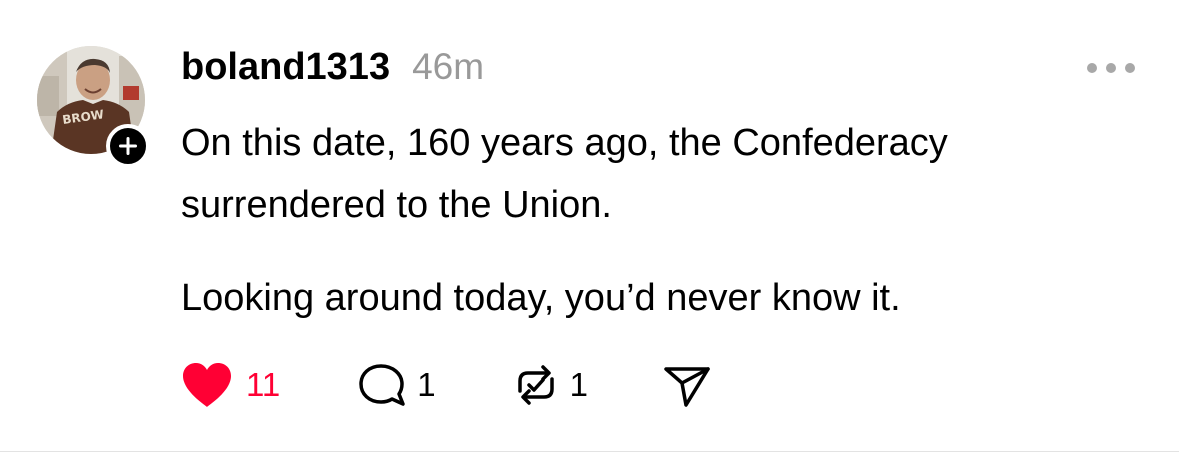 The image size is (1179, 467). What do you see at coordinates (285, 67) in the screenshot?
I see `username-link: boland1313` at bounding box center [285, 67].